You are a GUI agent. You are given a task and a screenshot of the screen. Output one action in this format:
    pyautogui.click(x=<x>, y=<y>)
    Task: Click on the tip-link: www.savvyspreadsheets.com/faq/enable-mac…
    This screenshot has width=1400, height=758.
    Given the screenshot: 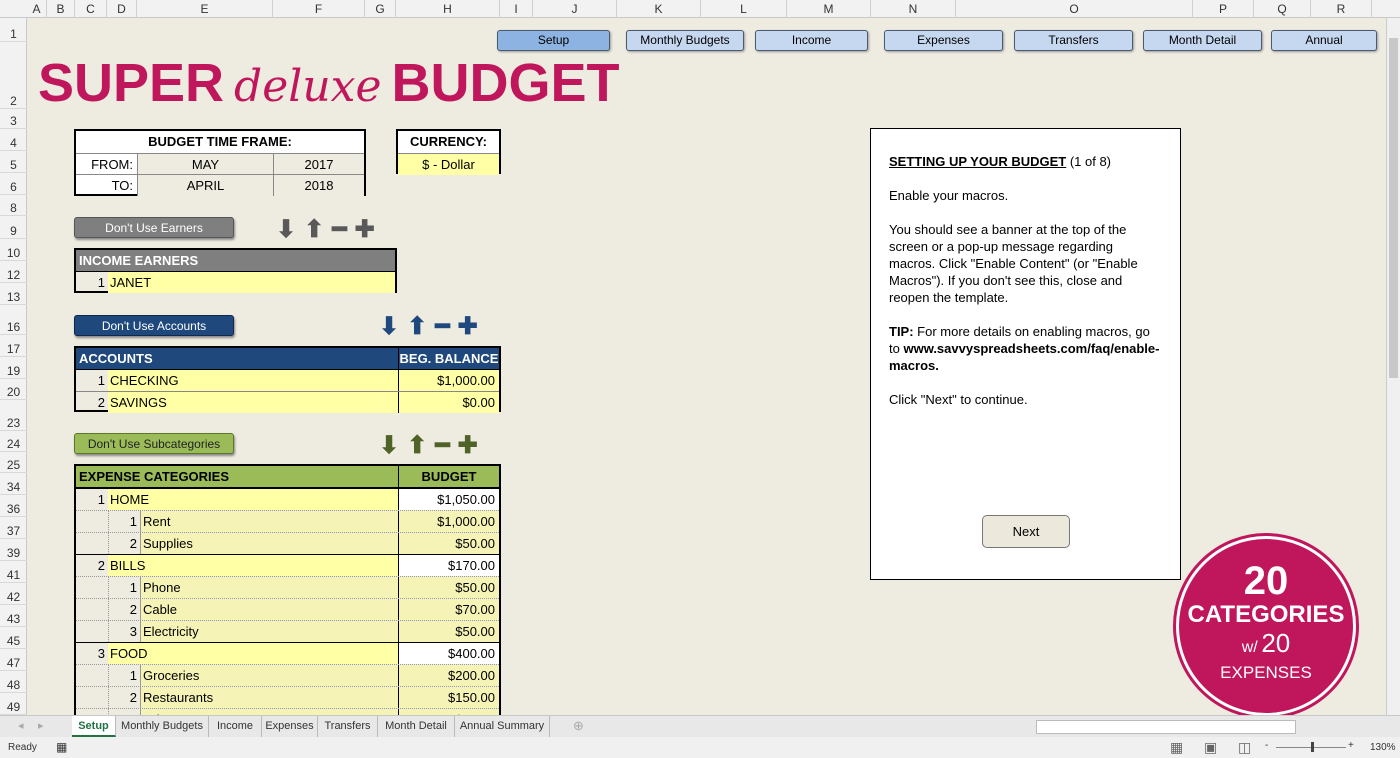 What is the action you would take?
    pyautogui.click(x=1024, y=357)
    